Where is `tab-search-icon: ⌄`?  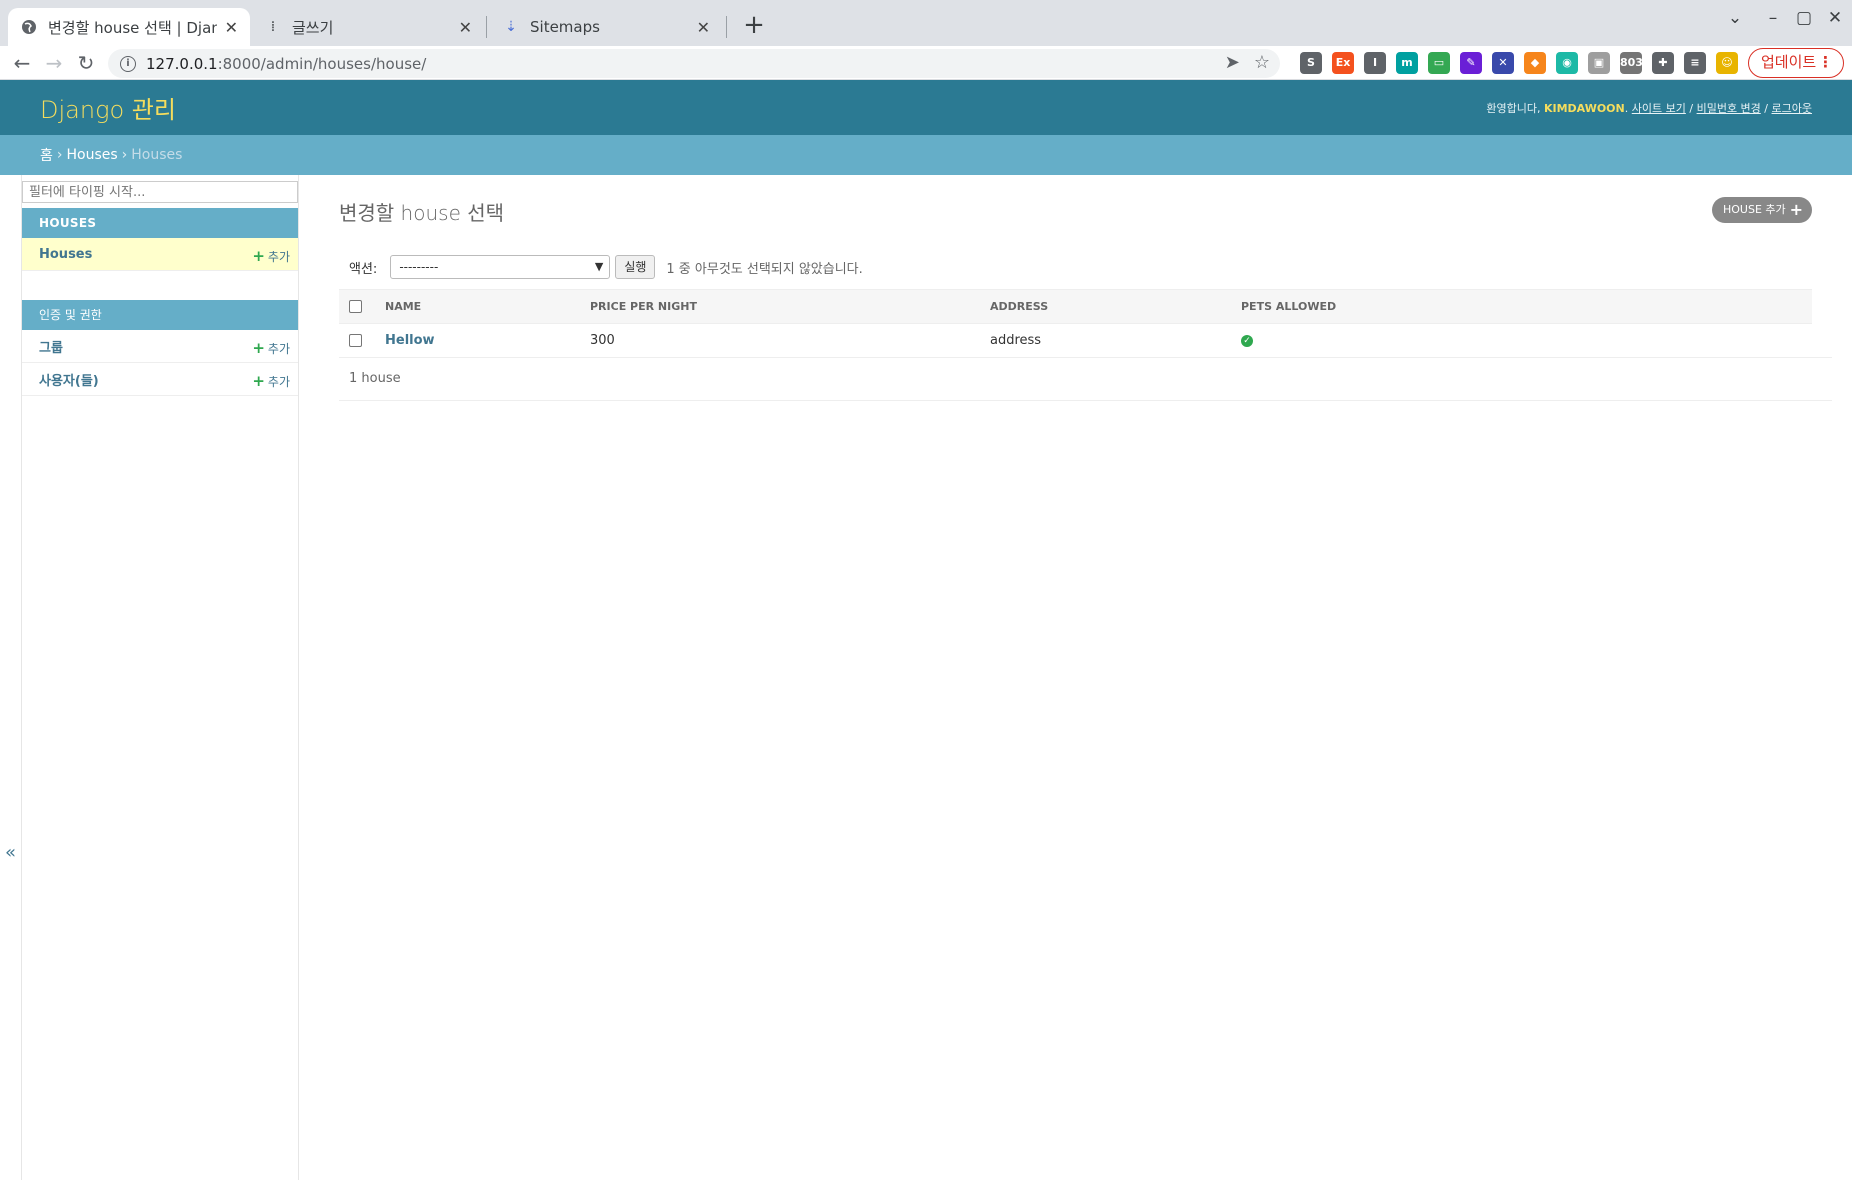 tab-search-icon: ⌄ is located at coordinates (1735, 18).